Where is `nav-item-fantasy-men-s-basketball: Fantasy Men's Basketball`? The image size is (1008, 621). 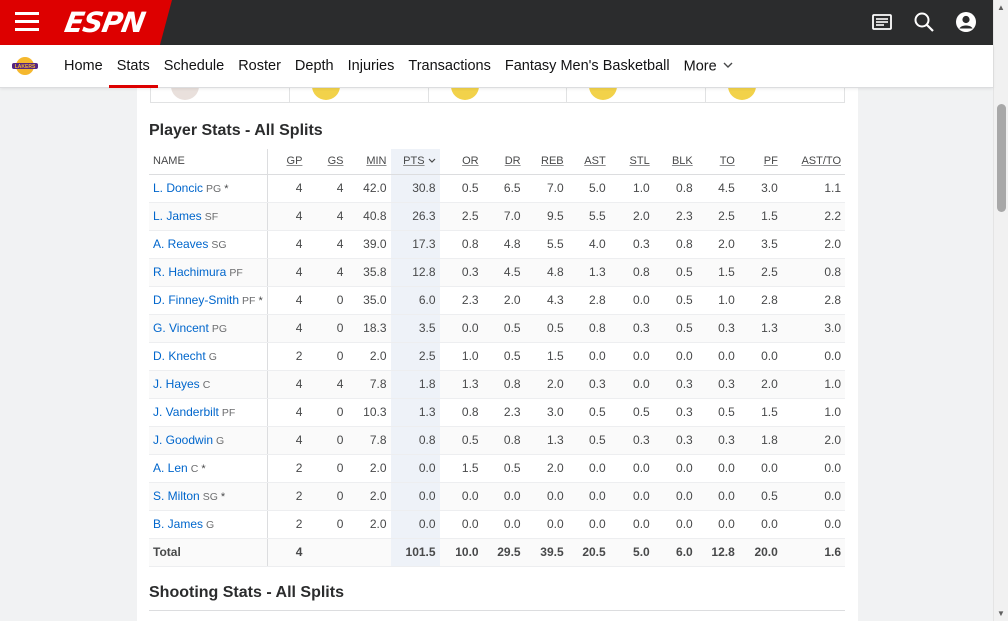 nav-item-fantasy-men-s-basketball: Fantasy Men's Basketball is located at coordinates (587, 66).